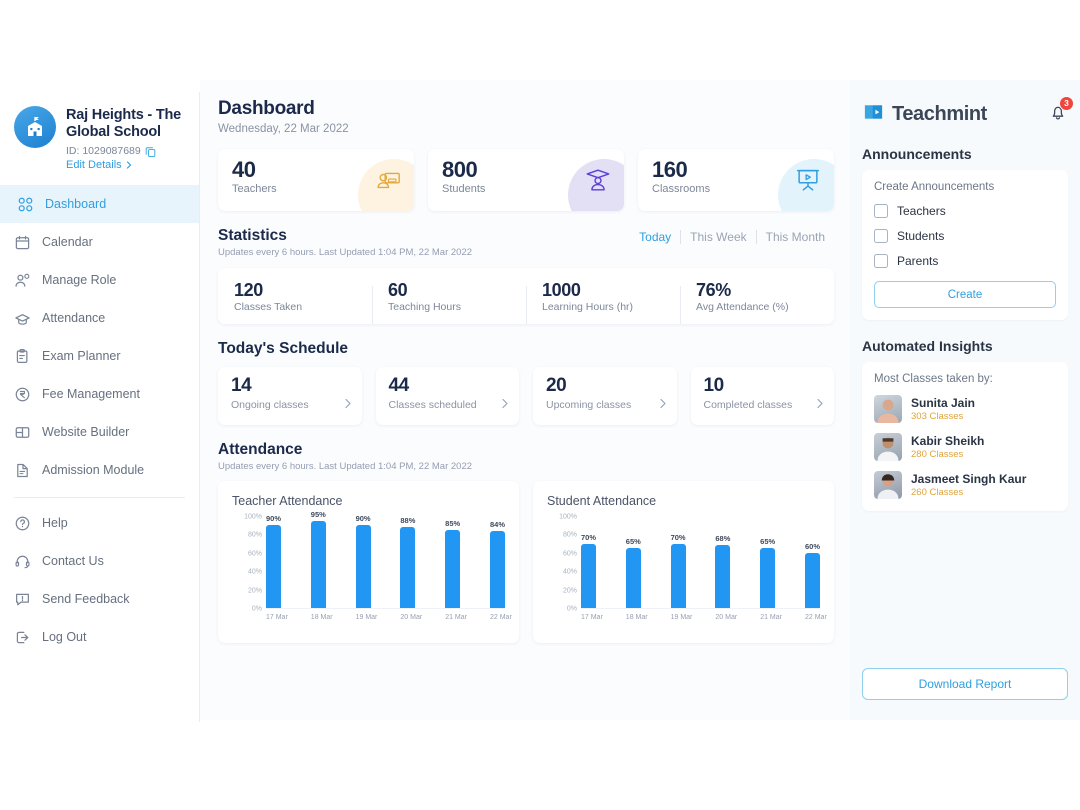 This screenshot has height=810, width=1080. Describe the element at coordinates (569, 572) in the screenshot. I see `y-tick-label: 40%` at that location.